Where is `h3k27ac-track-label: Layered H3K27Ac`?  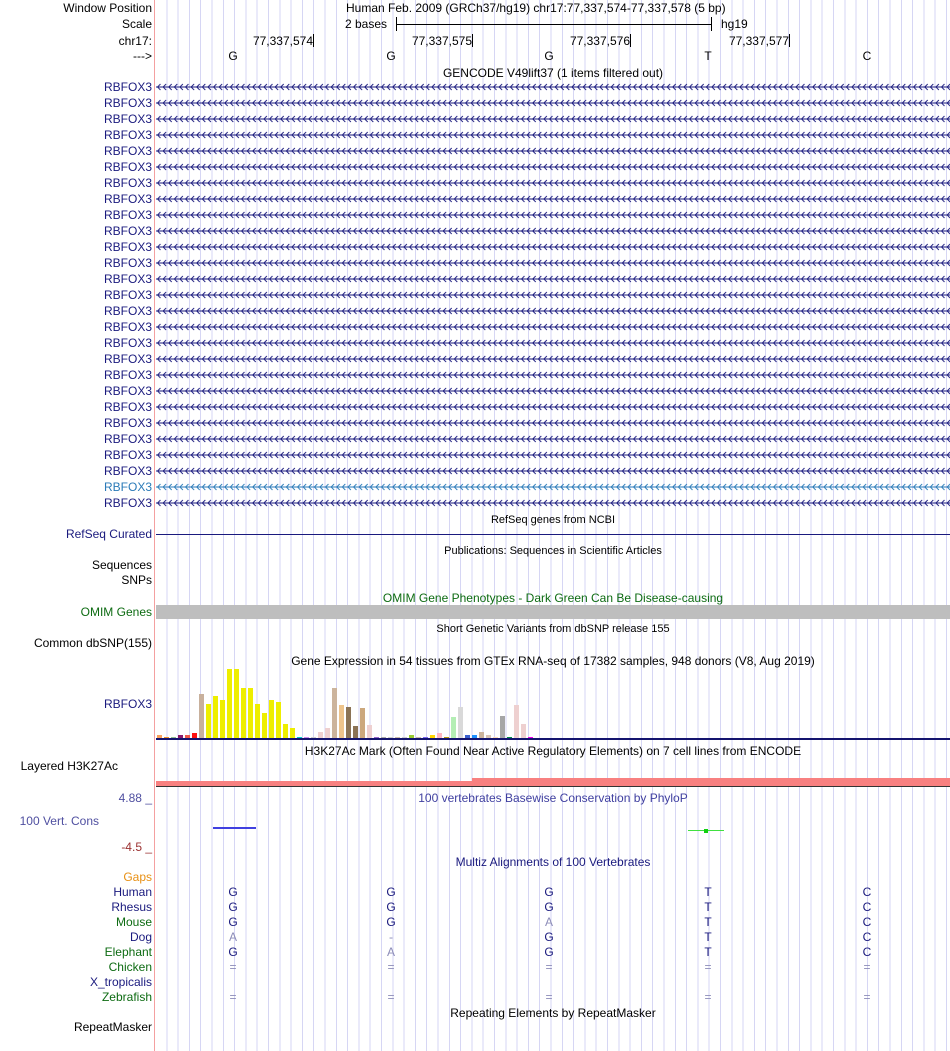
h3k27ac-track-label: Layered H3K27Ac is located at coordinates (69, 766).